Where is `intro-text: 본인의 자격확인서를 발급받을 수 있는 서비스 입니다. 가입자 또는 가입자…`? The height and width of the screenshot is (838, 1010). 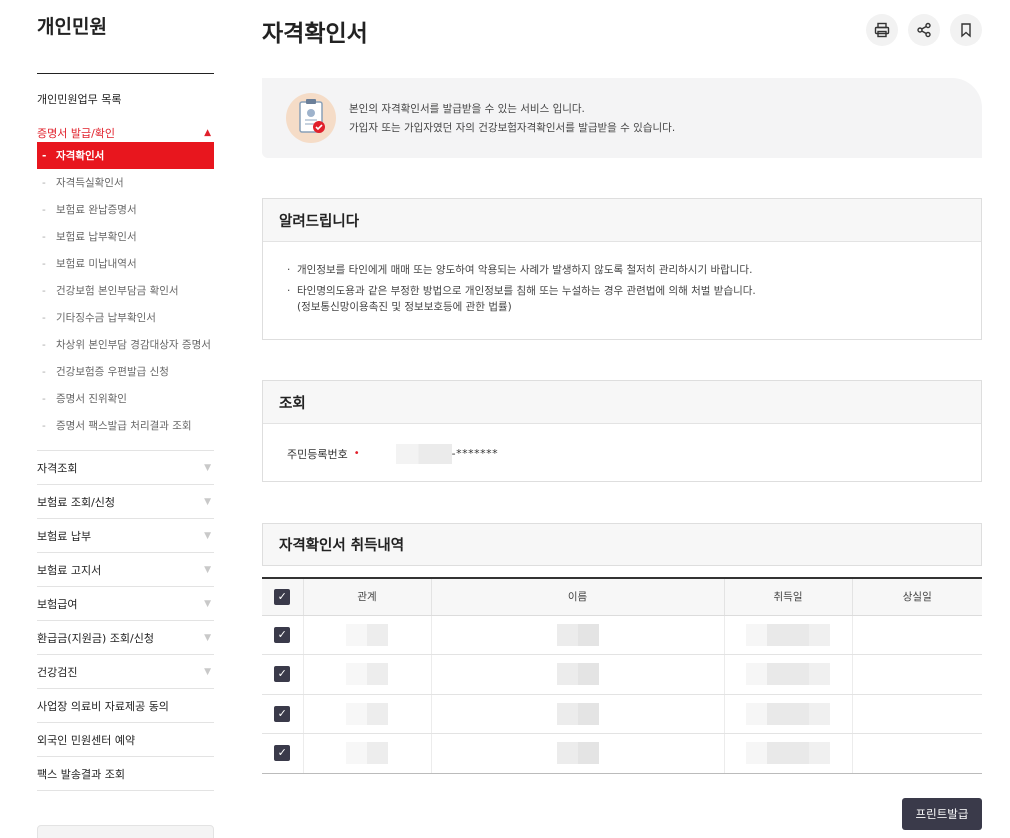 intro-text: 본인의 자격확인서를 발급받을 수 있는 서비스 입니다. 가입자 또는 가입자… is located at coordinates (512, 119).